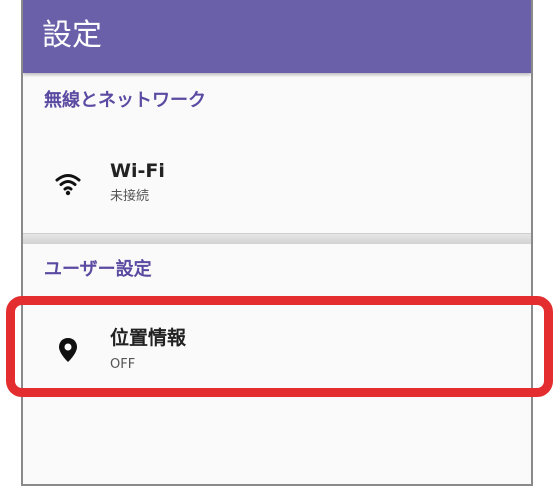  I want to click on app-bar: 設定, so click(277, 36).